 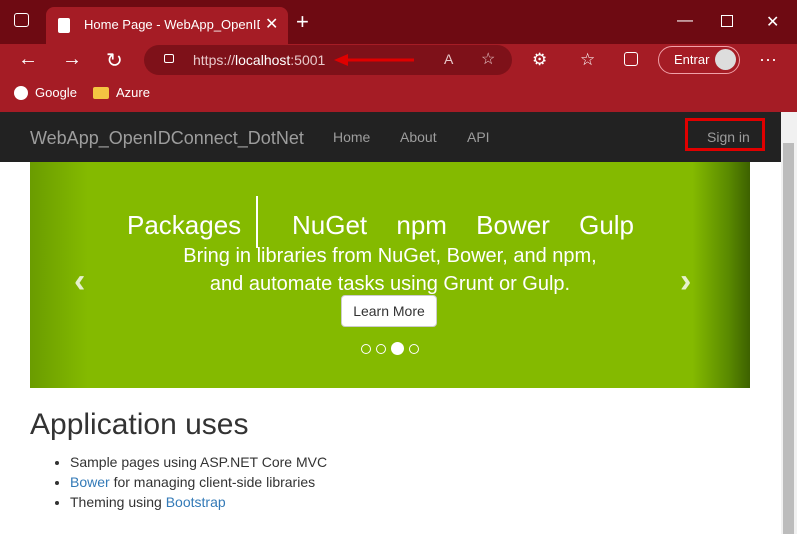 I want to click on profile-button: Entrar, so click(x=699, y=60).